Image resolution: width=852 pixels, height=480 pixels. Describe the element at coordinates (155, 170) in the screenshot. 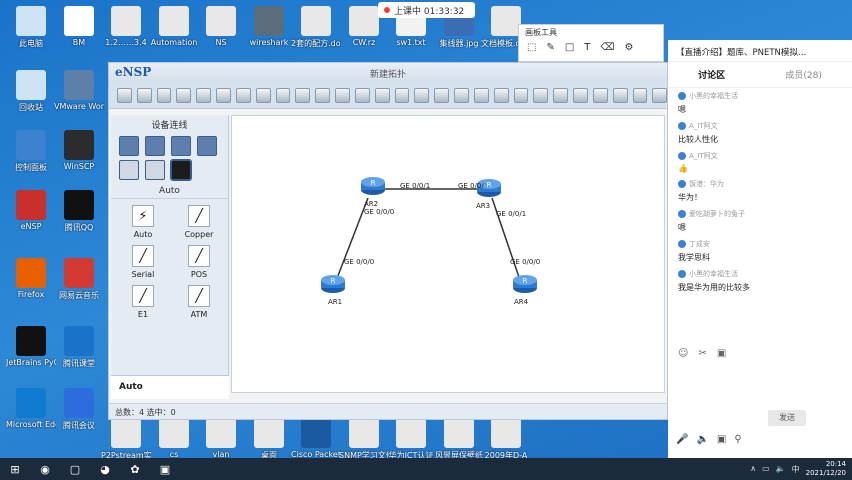

I see `cloud-category-icon` at that location.